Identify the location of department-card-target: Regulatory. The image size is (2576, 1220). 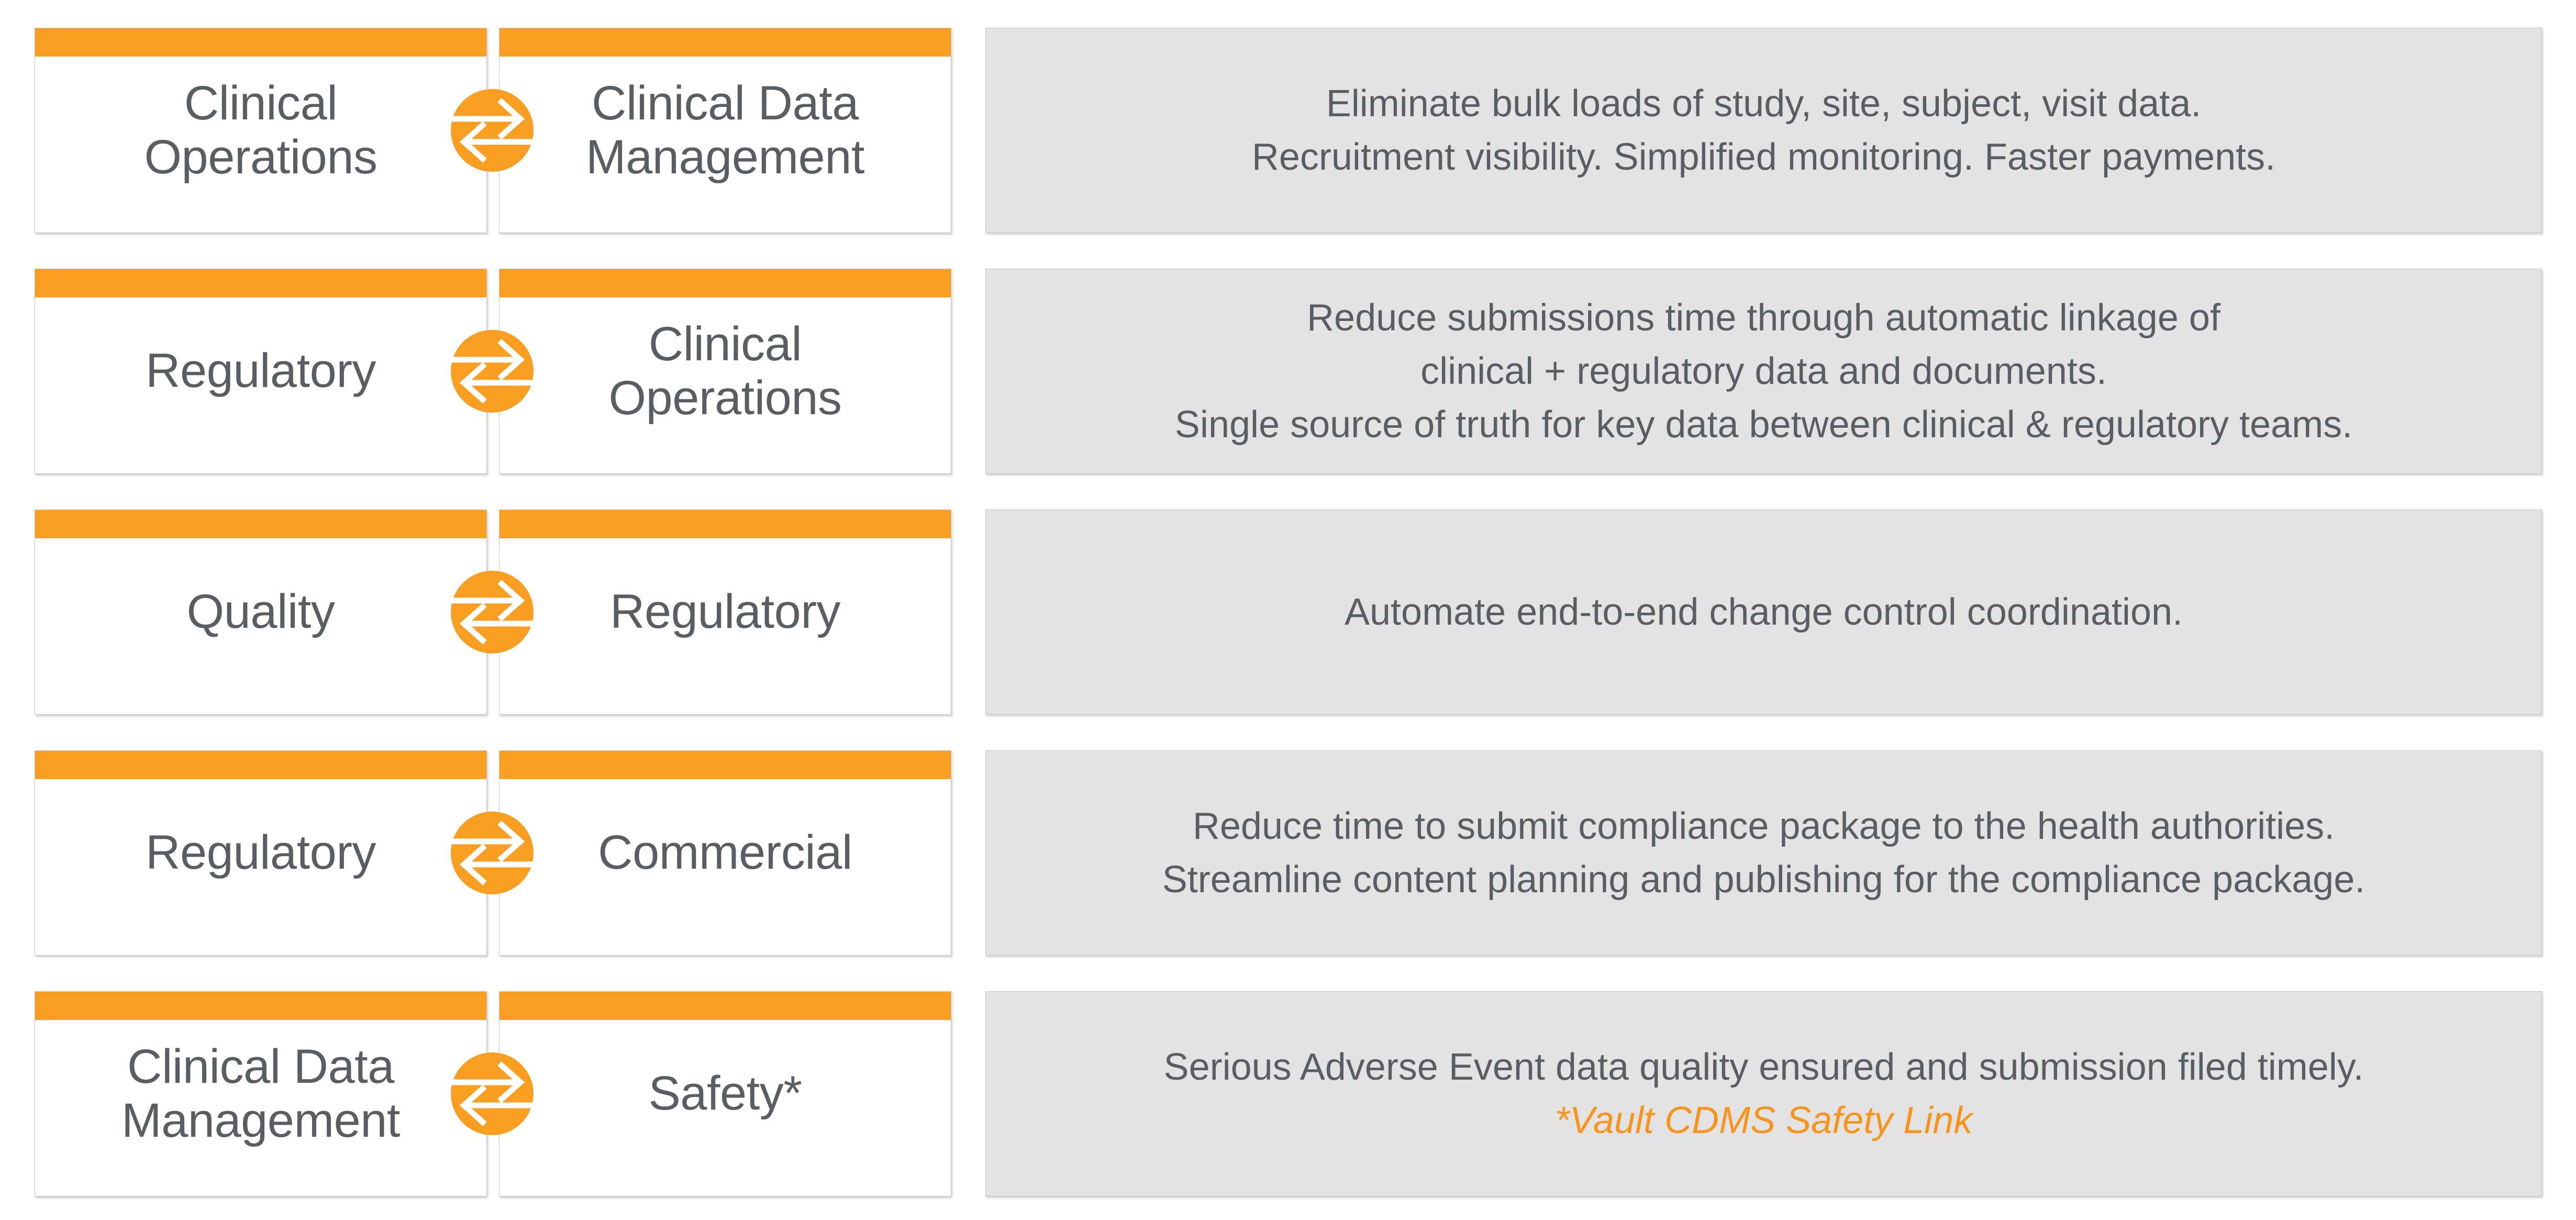
(725, 612).